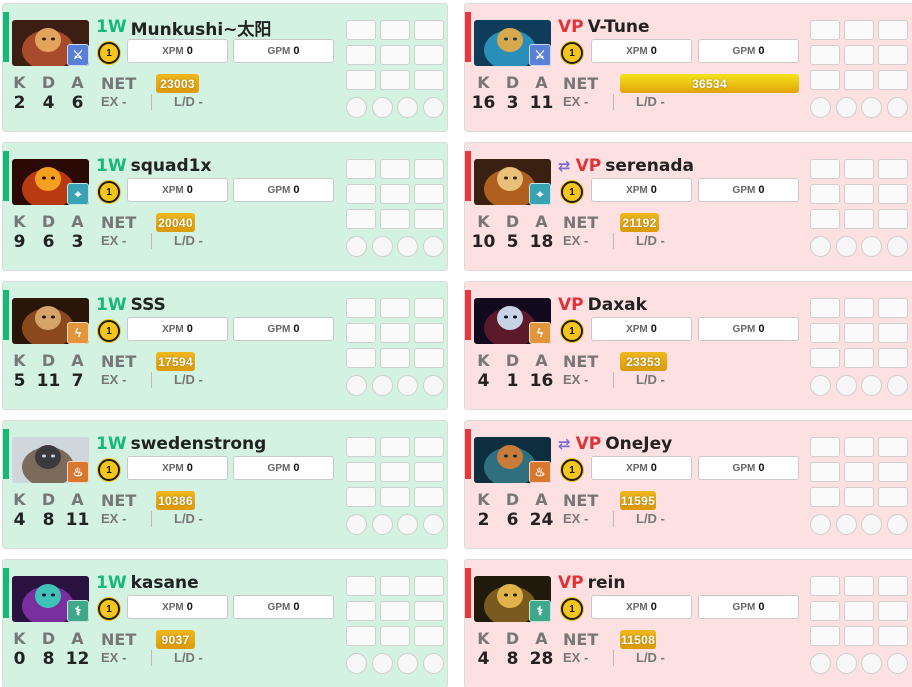  I want to click on hero-portrait: ⚔, so click(50, 43).